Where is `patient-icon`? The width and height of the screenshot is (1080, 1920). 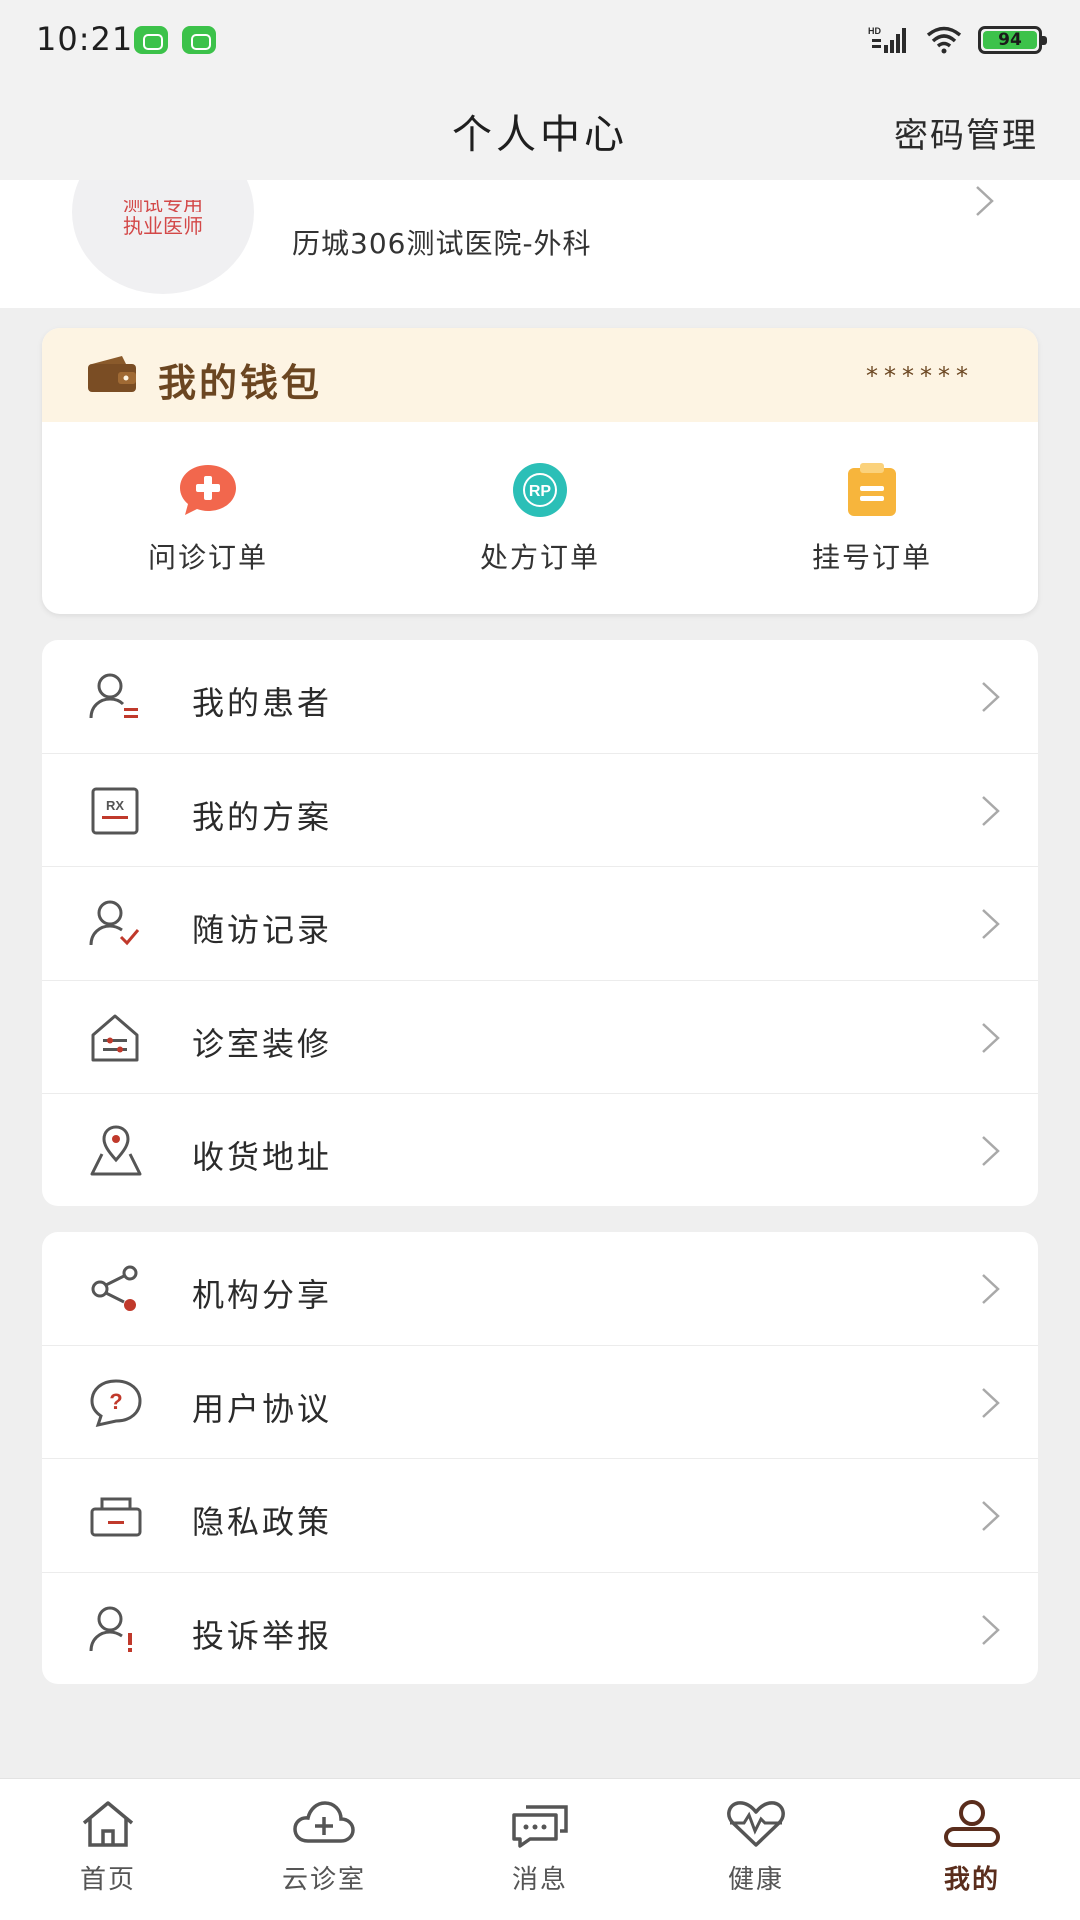 patient-icon is located at coordinates (113, 696).